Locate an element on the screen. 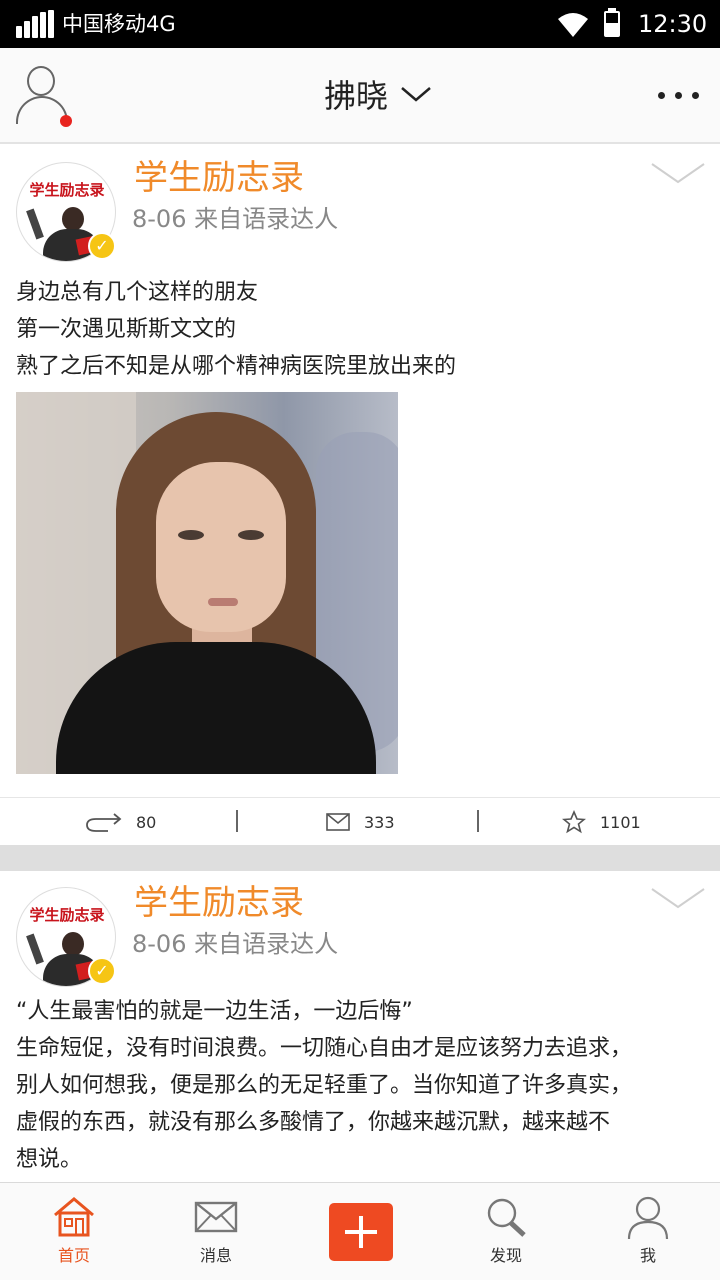 The image size is (720, 1280). feed-divider is located at coordinates (360, 858).